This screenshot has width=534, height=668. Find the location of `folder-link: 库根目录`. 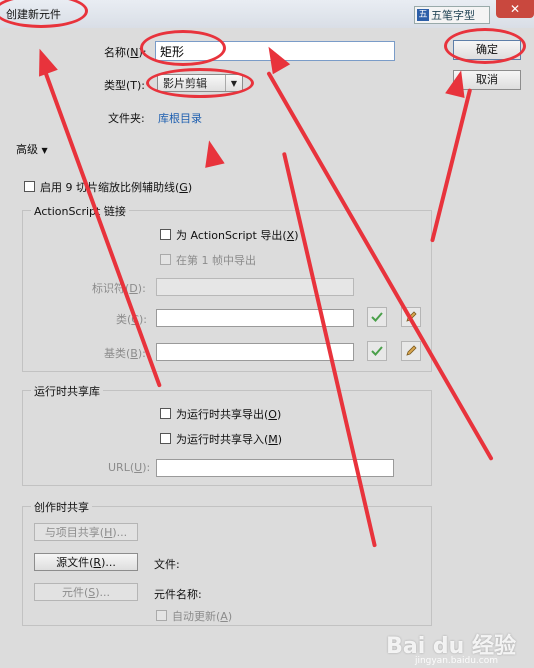

folder-link: 库根目录 is located at coordinates (180, 118).